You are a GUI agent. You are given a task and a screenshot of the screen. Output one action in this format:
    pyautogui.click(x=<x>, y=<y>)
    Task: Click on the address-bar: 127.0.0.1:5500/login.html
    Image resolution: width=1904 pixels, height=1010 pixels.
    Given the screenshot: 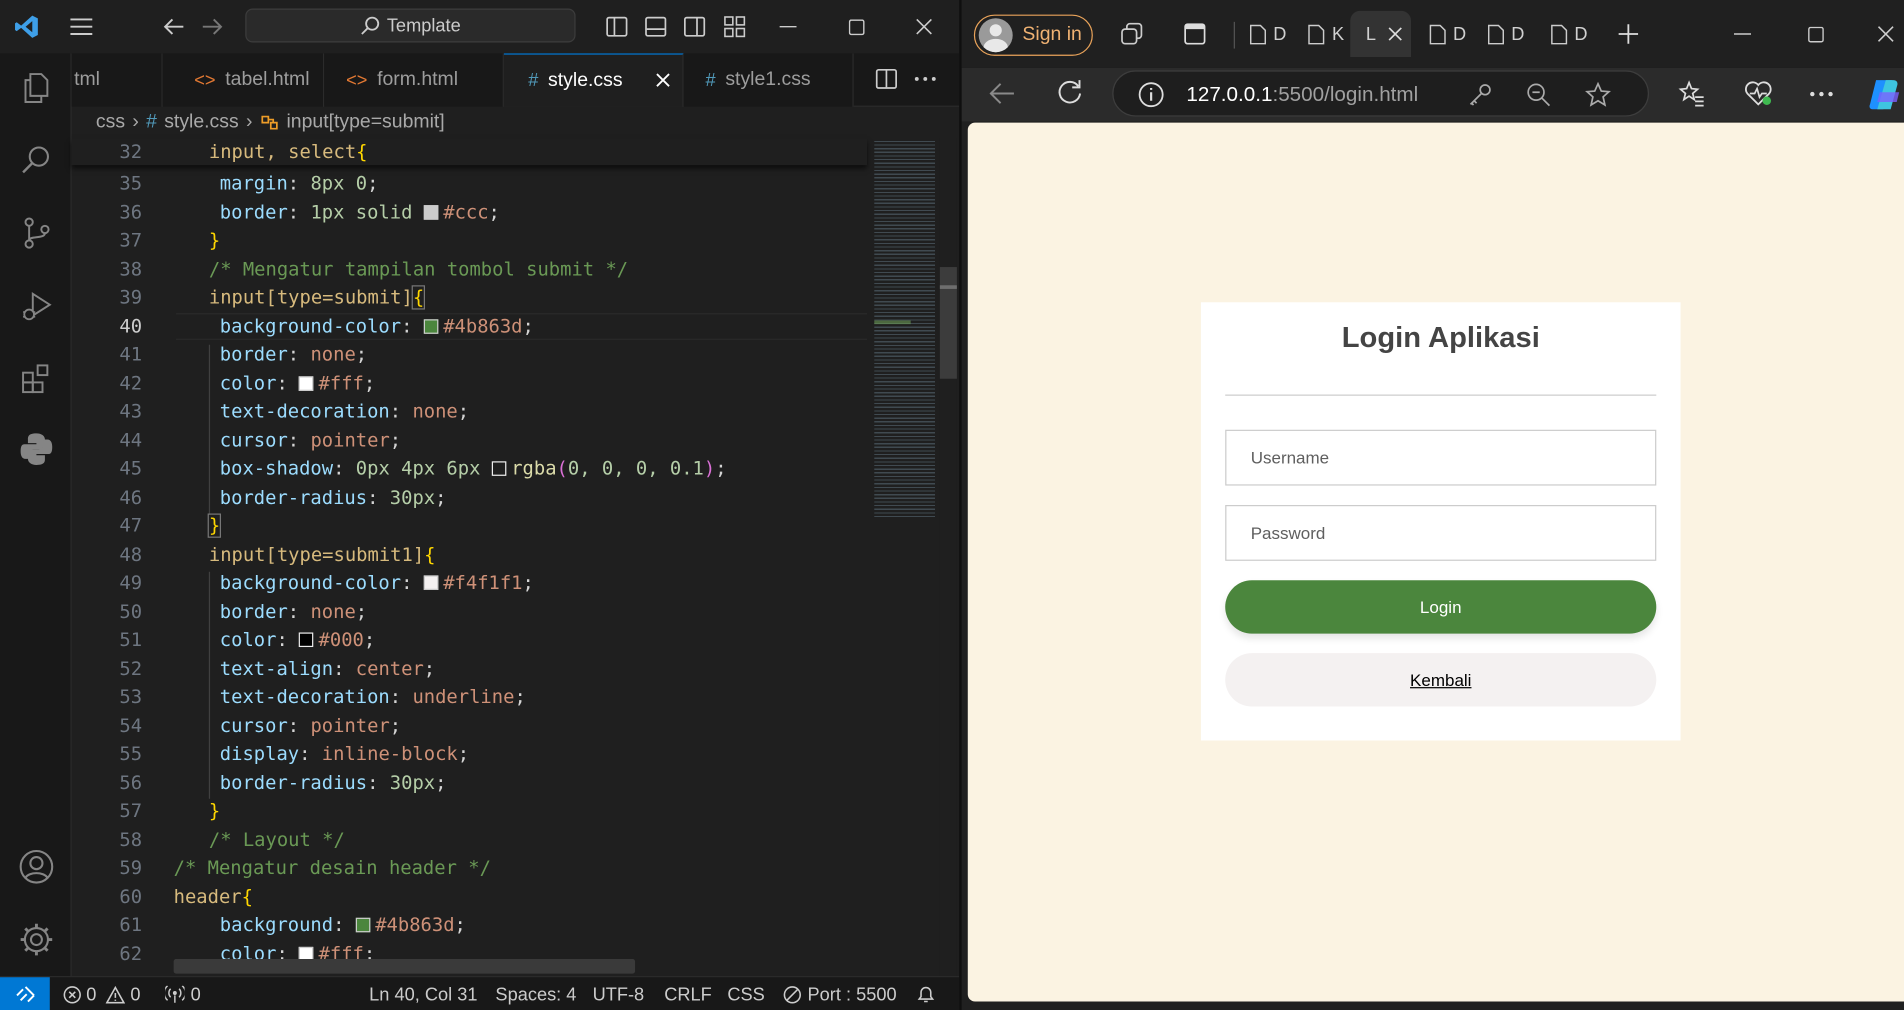 What is the action you would take?
    pyautogui.click(x=1381, y=94)
    